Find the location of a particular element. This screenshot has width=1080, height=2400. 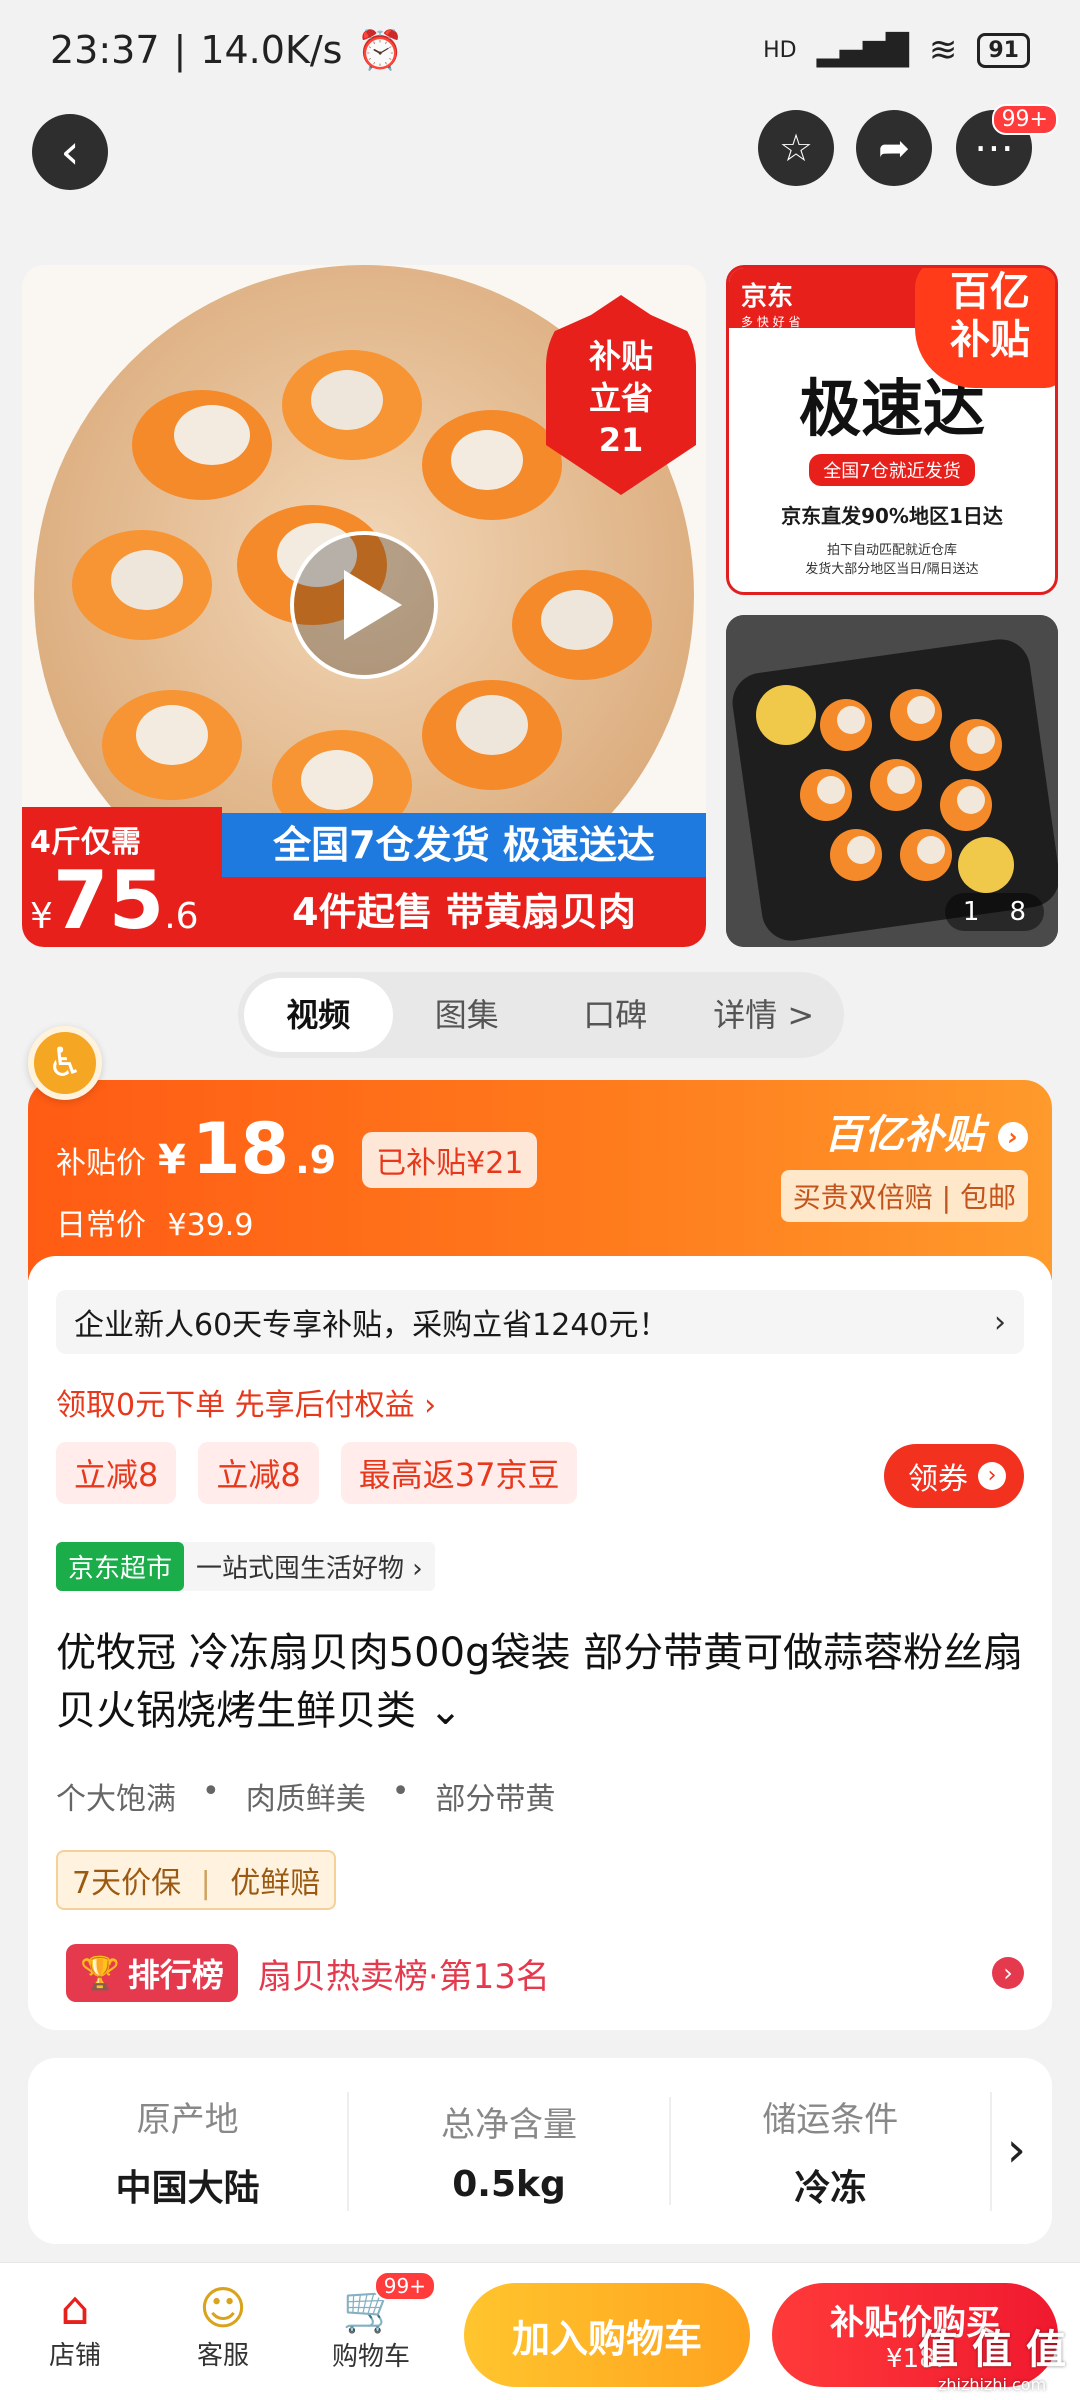

share-button: ➦ is located at coordinates (894, 148).